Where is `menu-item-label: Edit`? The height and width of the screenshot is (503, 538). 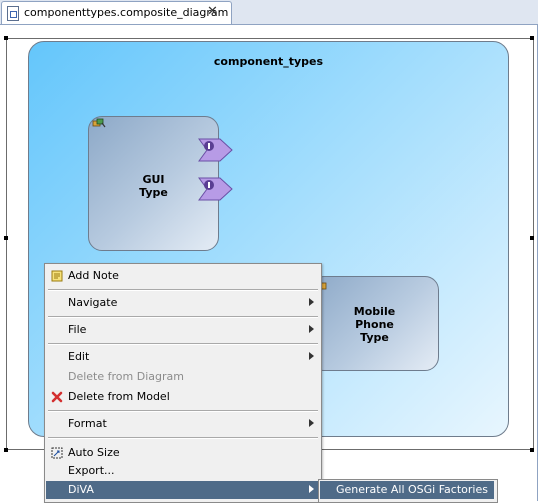
menu-item-label: Edit is located at coordinates (79, 356).